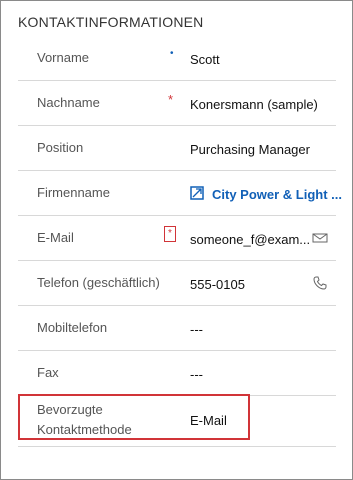 This screenshot has height=480, width=353. What do you see at coordinates (250, 149) in the screenshot?
I see `field-value-position: Purchasing Manager` at bounding box center [250, 149].